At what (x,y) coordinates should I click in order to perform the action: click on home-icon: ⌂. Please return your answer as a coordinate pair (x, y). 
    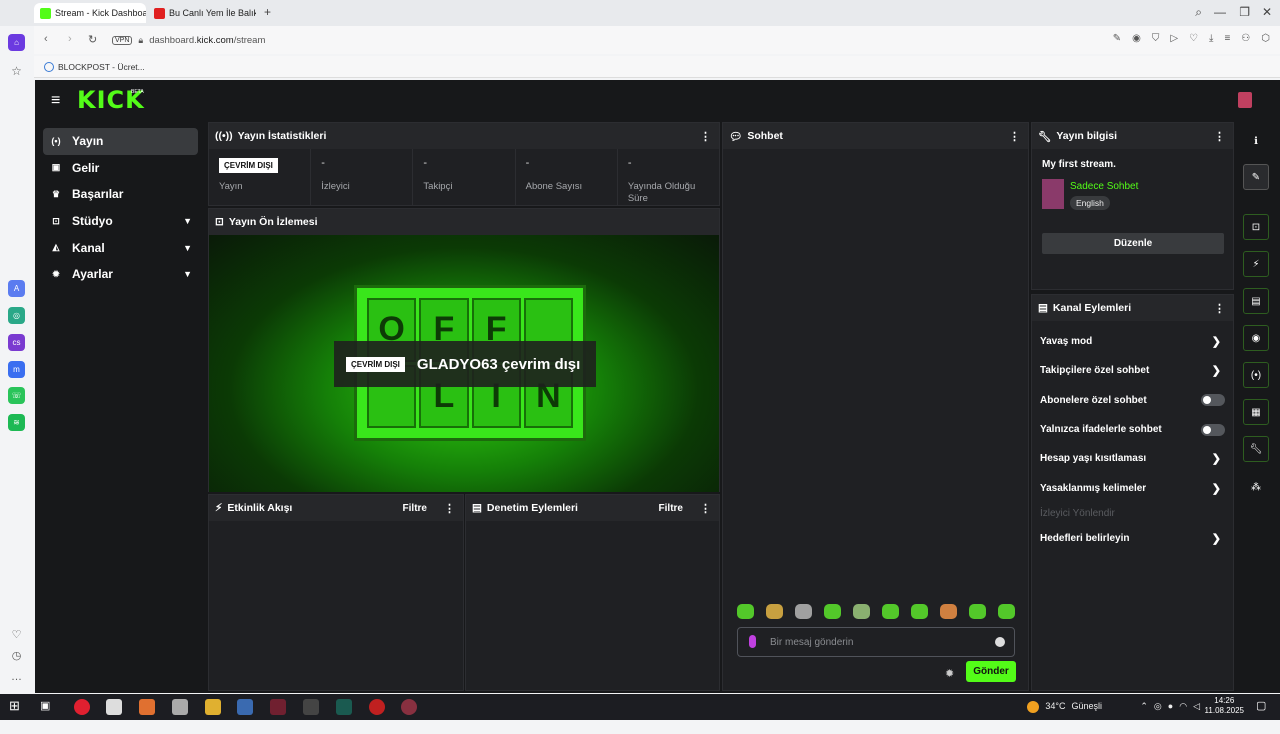
    Looking at the image, I should click on (16, 42).